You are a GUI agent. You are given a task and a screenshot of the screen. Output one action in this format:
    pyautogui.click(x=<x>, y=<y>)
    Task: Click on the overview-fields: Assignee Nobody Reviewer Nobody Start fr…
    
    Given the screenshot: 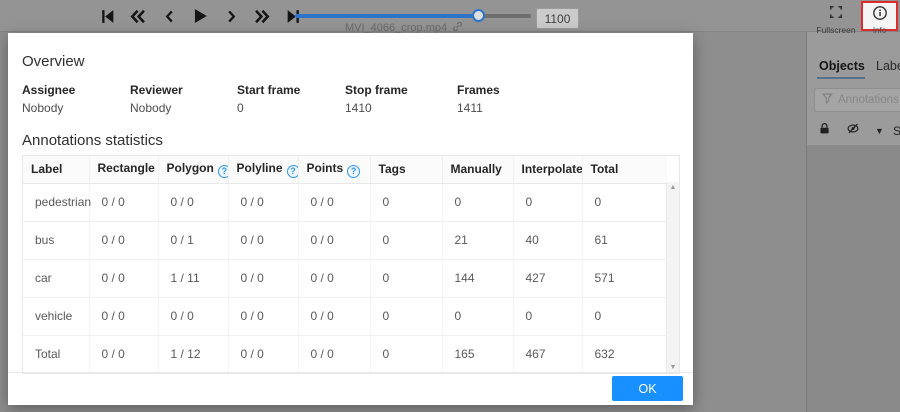 What is the action you would take?
    pyautogui.click(x=350, y=99)
    